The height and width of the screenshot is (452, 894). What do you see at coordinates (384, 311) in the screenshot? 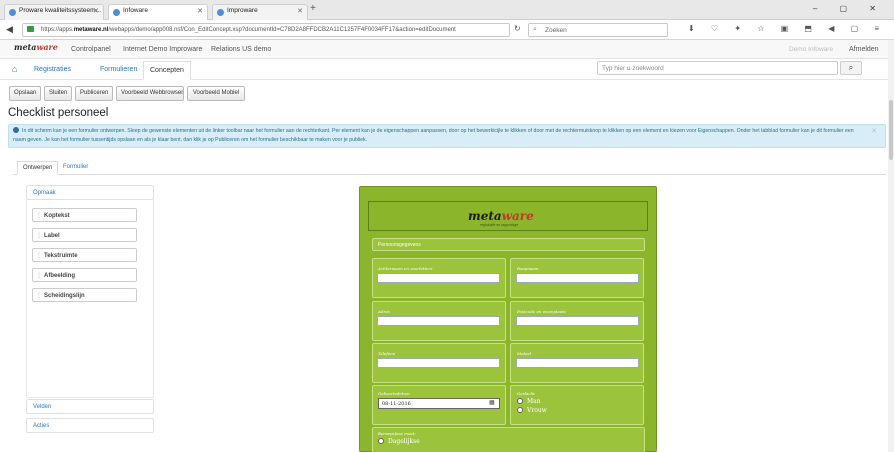
I see `field-label: Adres` at bounding box center [384, 311].